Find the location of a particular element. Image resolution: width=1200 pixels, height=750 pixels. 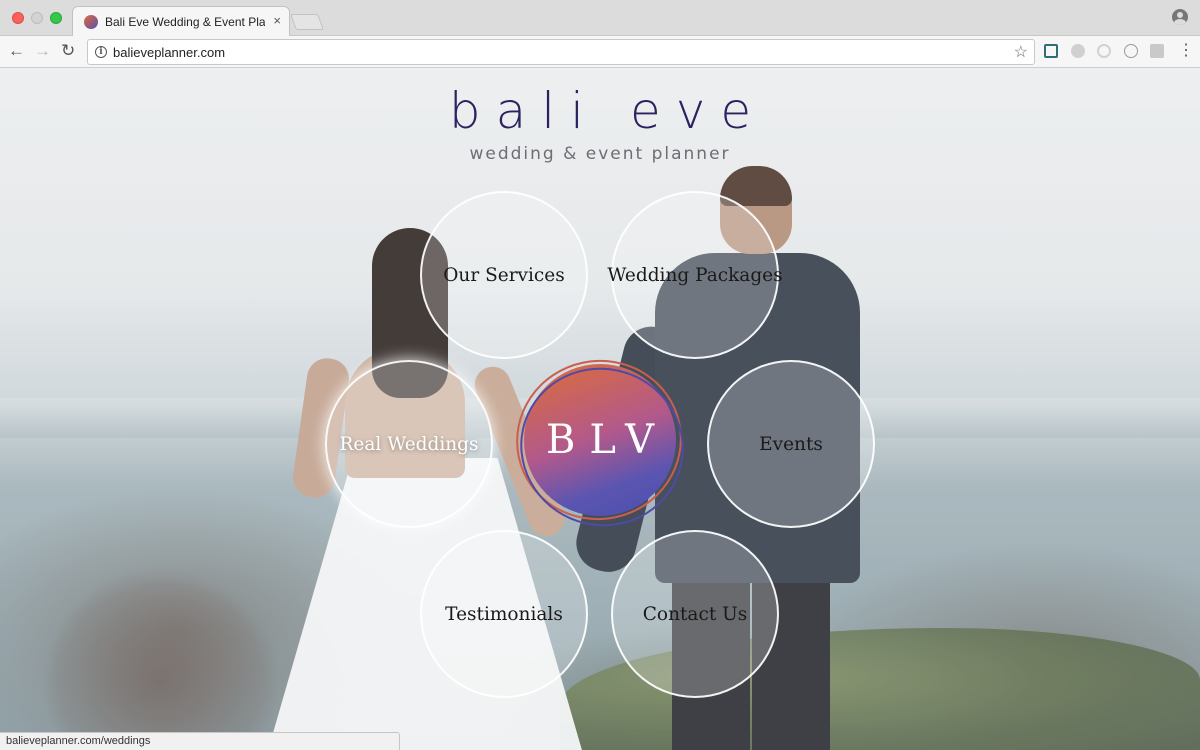

nav-circle-wedding-packages: Wedding Packages is located at coordinates (695, 275).